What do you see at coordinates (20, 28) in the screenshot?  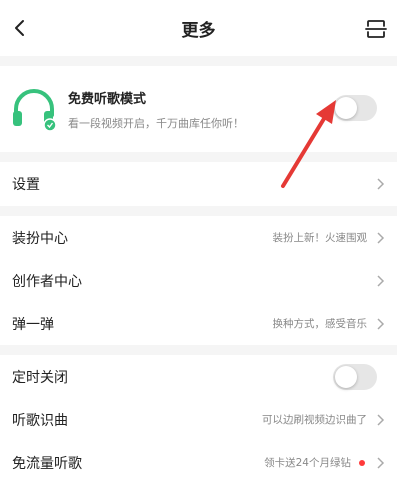 I see `back-arrow-icon` at bounding box center [20, 28].